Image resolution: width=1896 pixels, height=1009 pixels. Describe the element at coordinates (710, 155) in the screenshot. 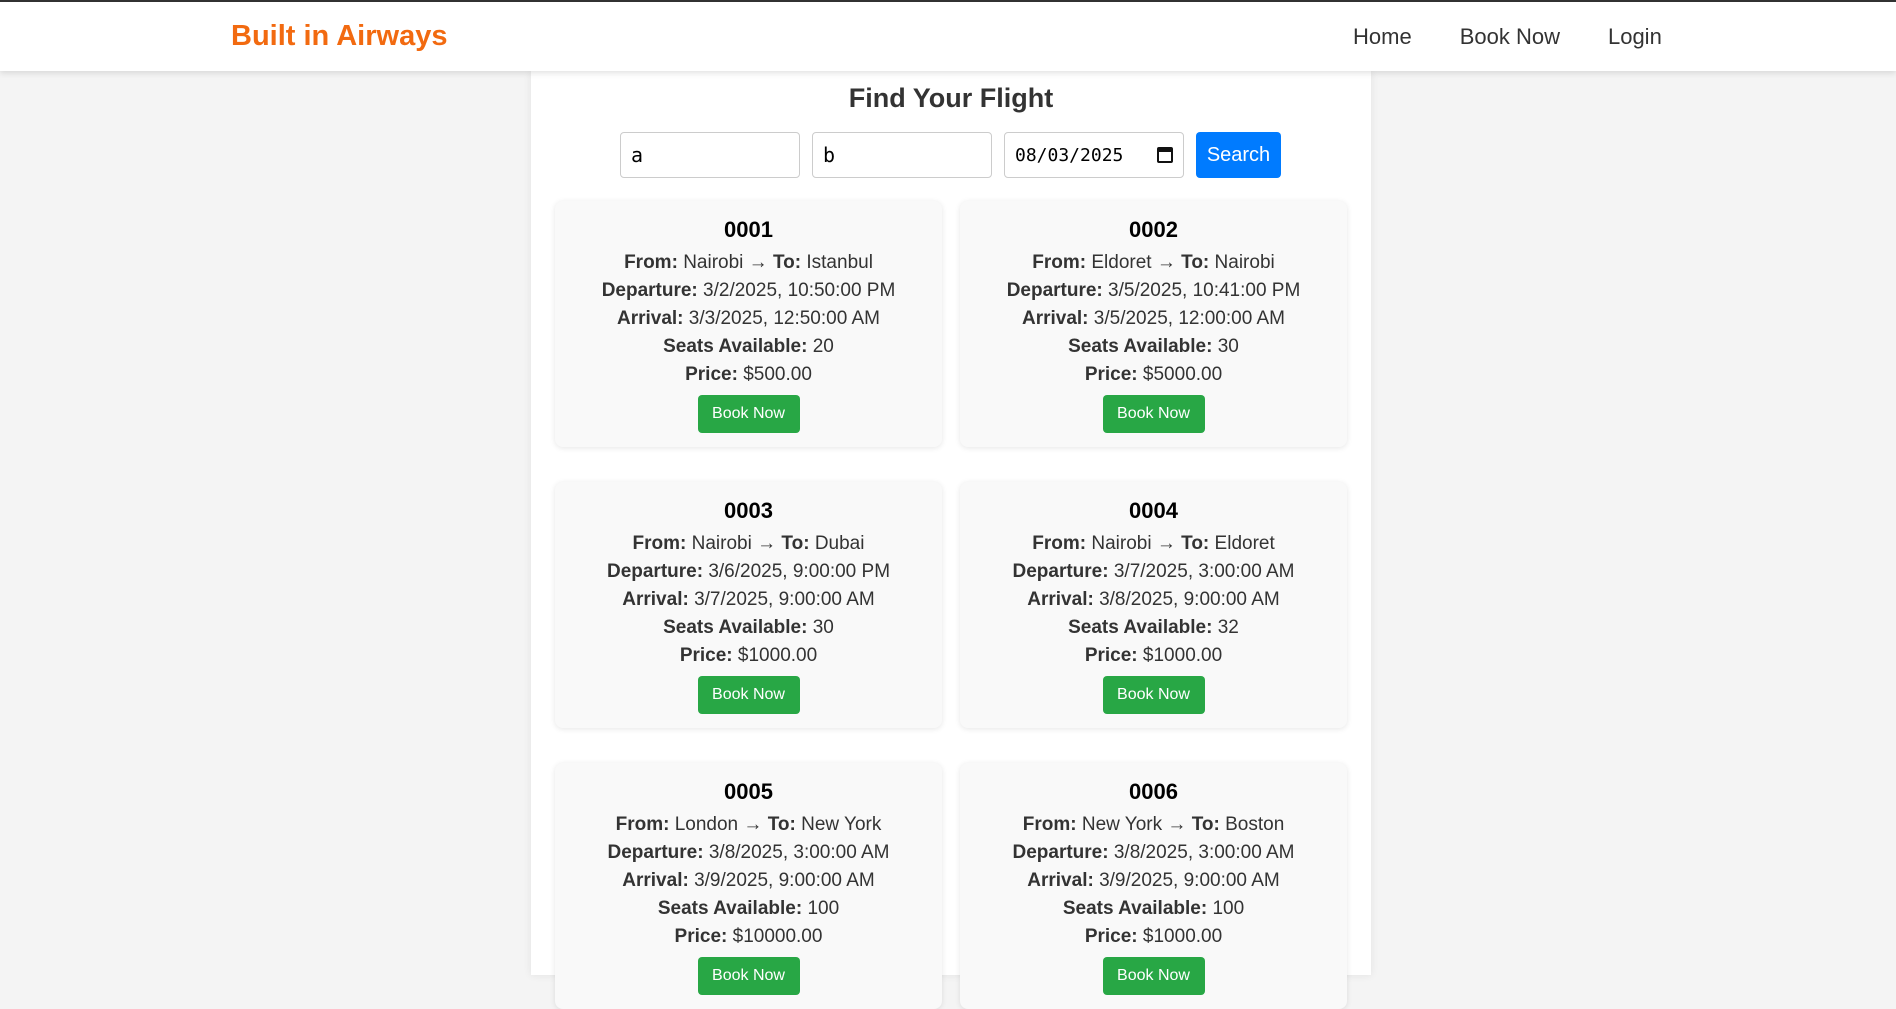

I see `origin-input` at that location.